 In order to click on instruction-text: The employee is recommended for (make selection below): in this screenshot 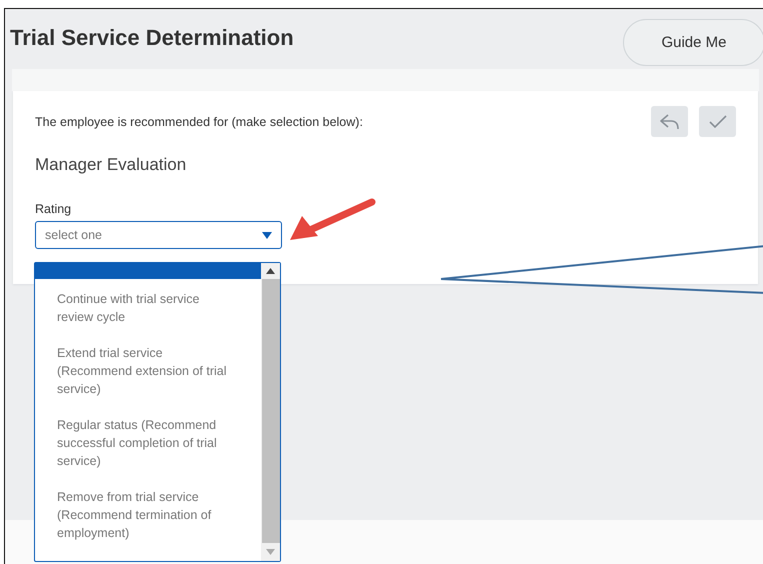, I will do `click(199, 121)`.